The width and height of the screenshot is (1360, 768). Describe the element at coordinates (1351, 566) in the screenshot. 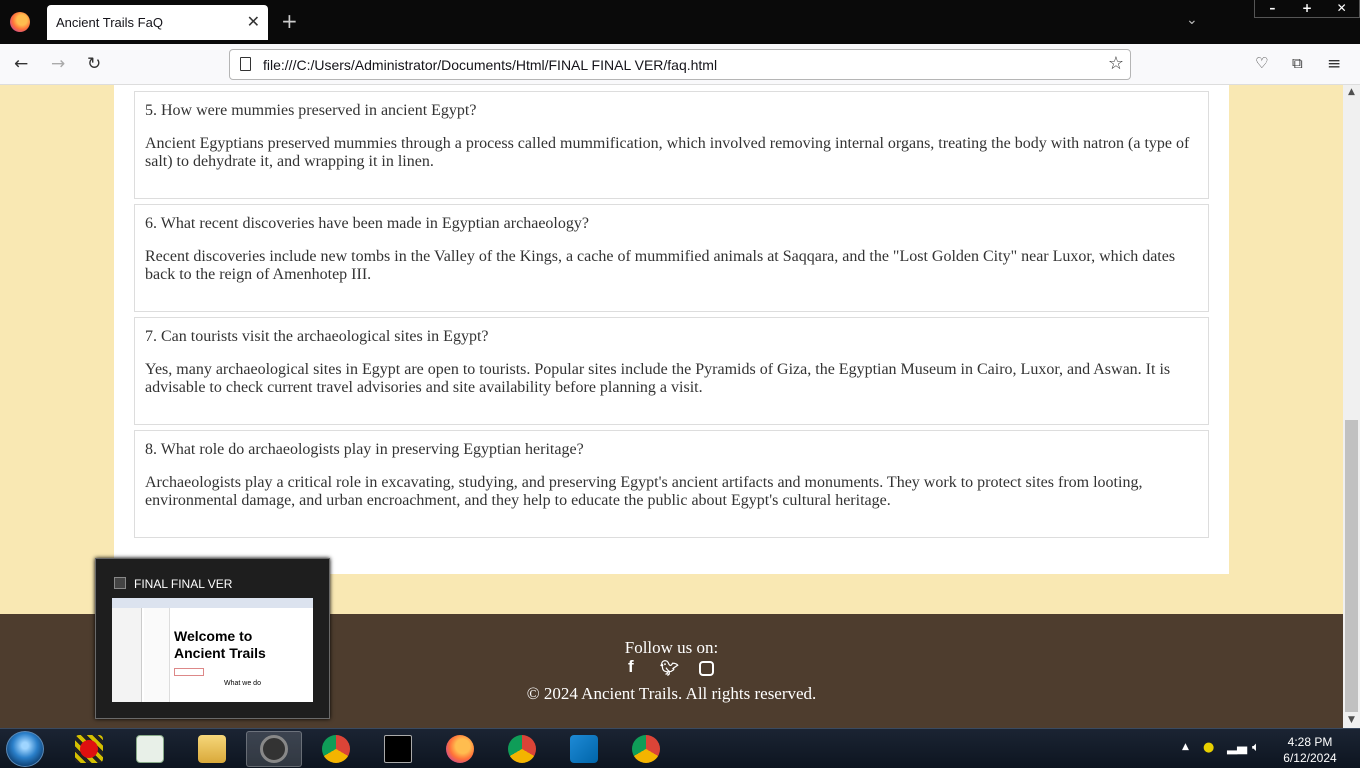

I see `scrollbar-thumb` at that location.